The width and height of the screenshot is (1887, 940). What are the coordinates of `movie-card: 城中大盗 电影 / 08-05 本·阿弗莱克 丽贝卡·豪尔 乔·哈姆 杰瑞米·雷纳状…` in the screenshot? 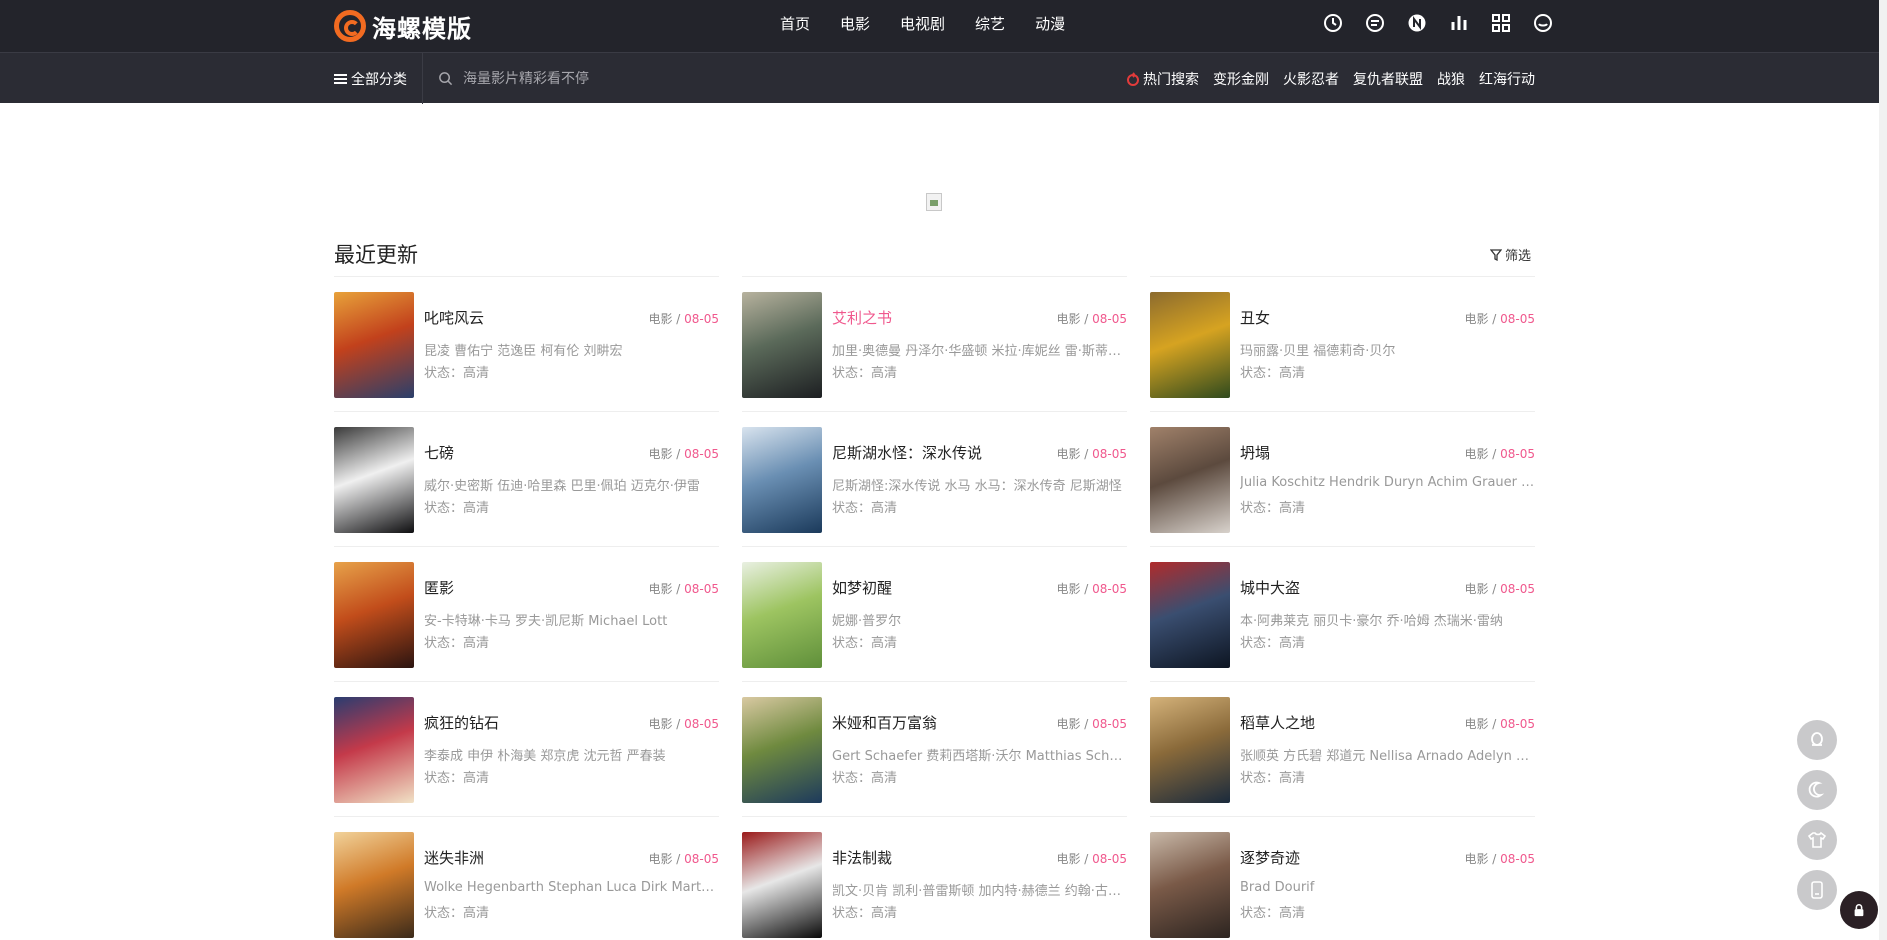 It's located at (1342, 607).